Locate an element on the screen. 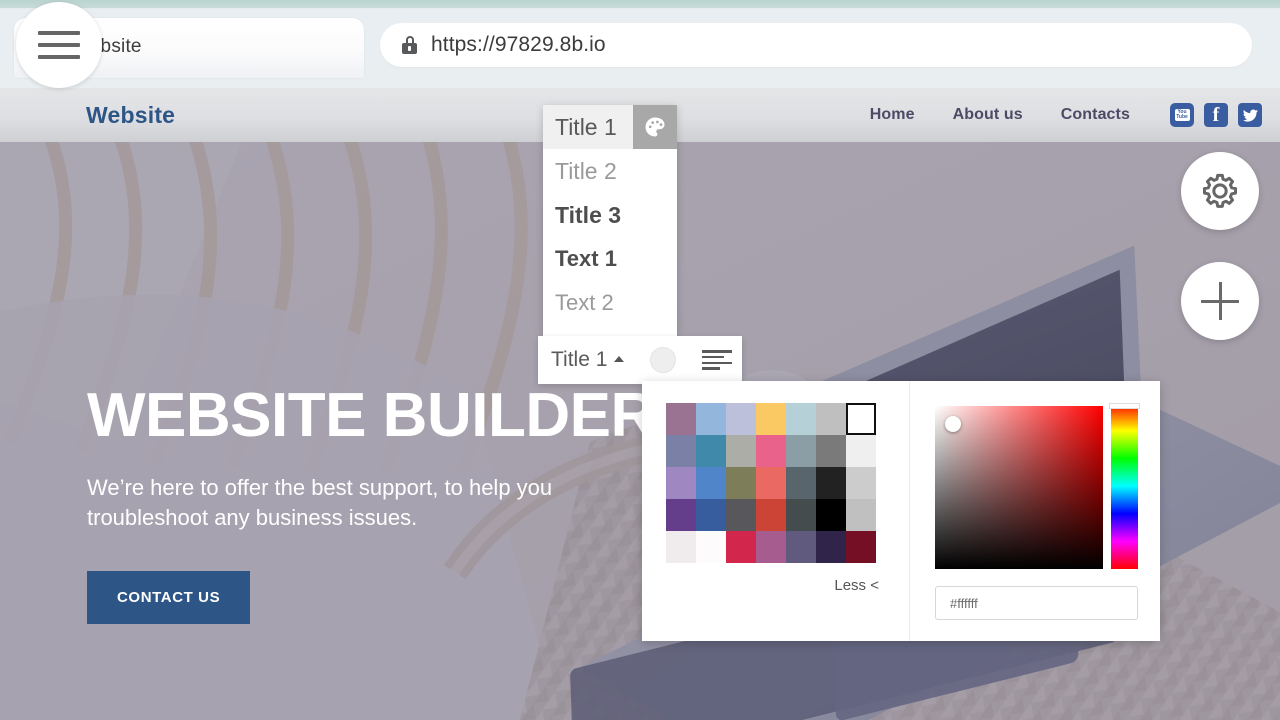  hero-title: WEBSITE BUILDER is located at coordinates (371, 415).